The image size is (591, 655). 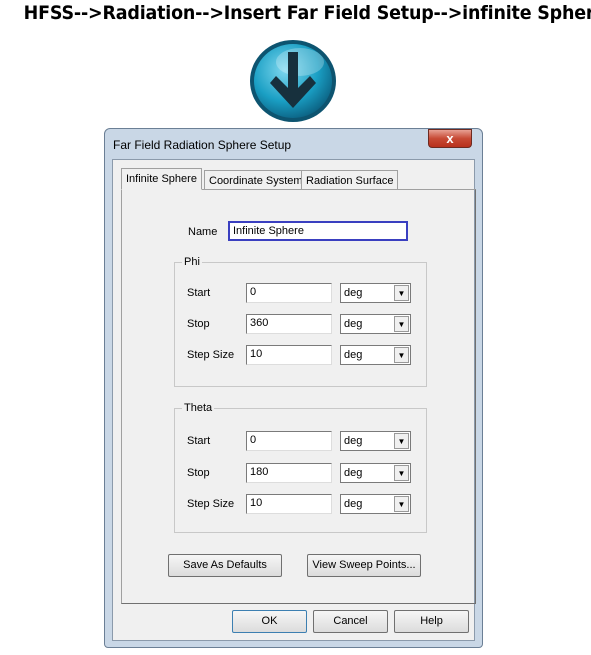 What do you see at coordinates (289, 441) in the screenshot?
I see `theta-start-input: 0` at bounding box center [289, 441].